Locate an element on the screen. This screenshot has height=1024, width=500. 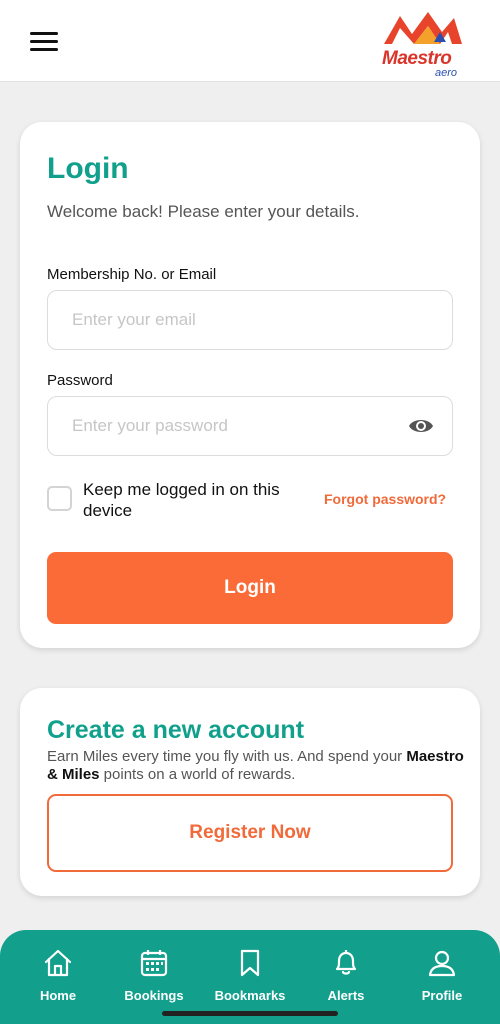
bottom-navigation: Home Bookings Bookmarks Alerts Profile is located at coordinates (250, 977).